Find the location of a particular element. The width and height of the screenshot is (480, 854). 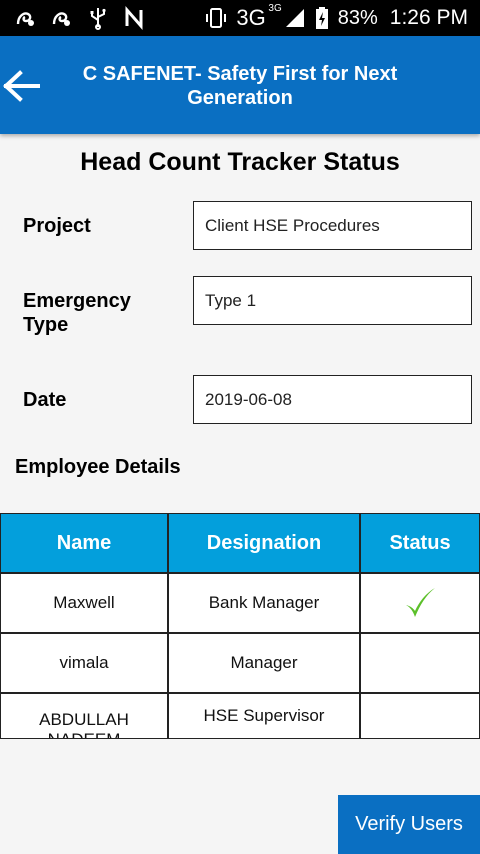

checkmark-icon is located at coordinates (420, 602).